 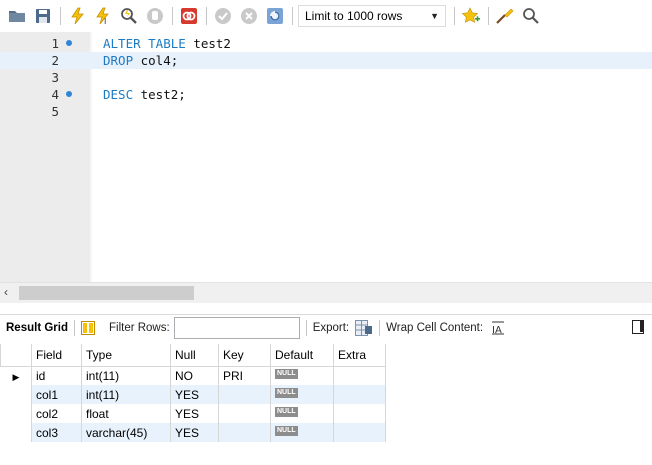 I want to click on commit-icon, so click(x=223, y=16).